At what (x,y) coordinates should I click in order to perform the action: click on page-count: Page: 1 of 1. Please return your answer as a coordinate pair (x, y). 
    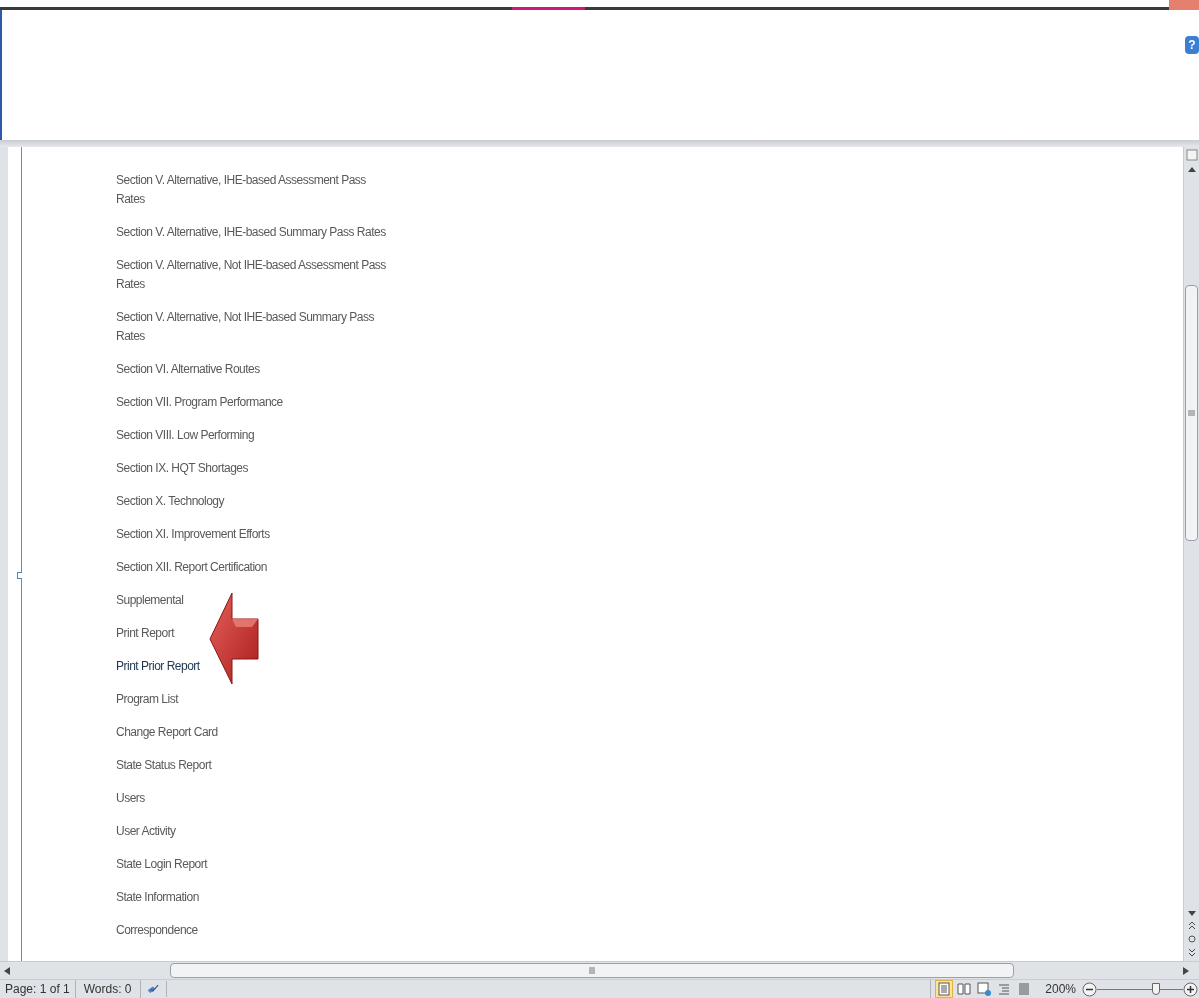
    Looking at the image, I should click on (38, 989).